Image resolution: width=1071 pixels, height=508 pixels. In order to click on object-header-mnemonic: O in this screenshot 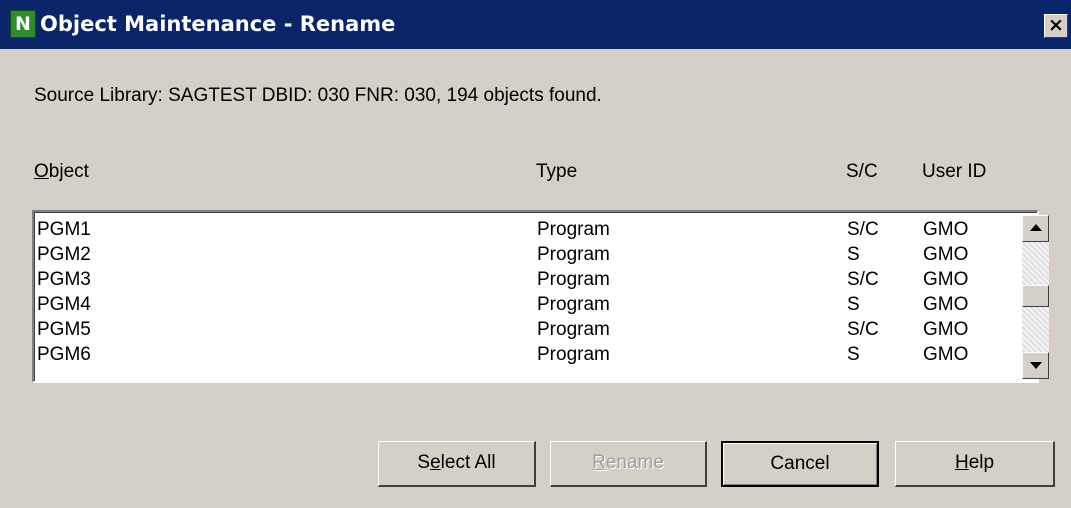, I will do `click(41, 171)`.